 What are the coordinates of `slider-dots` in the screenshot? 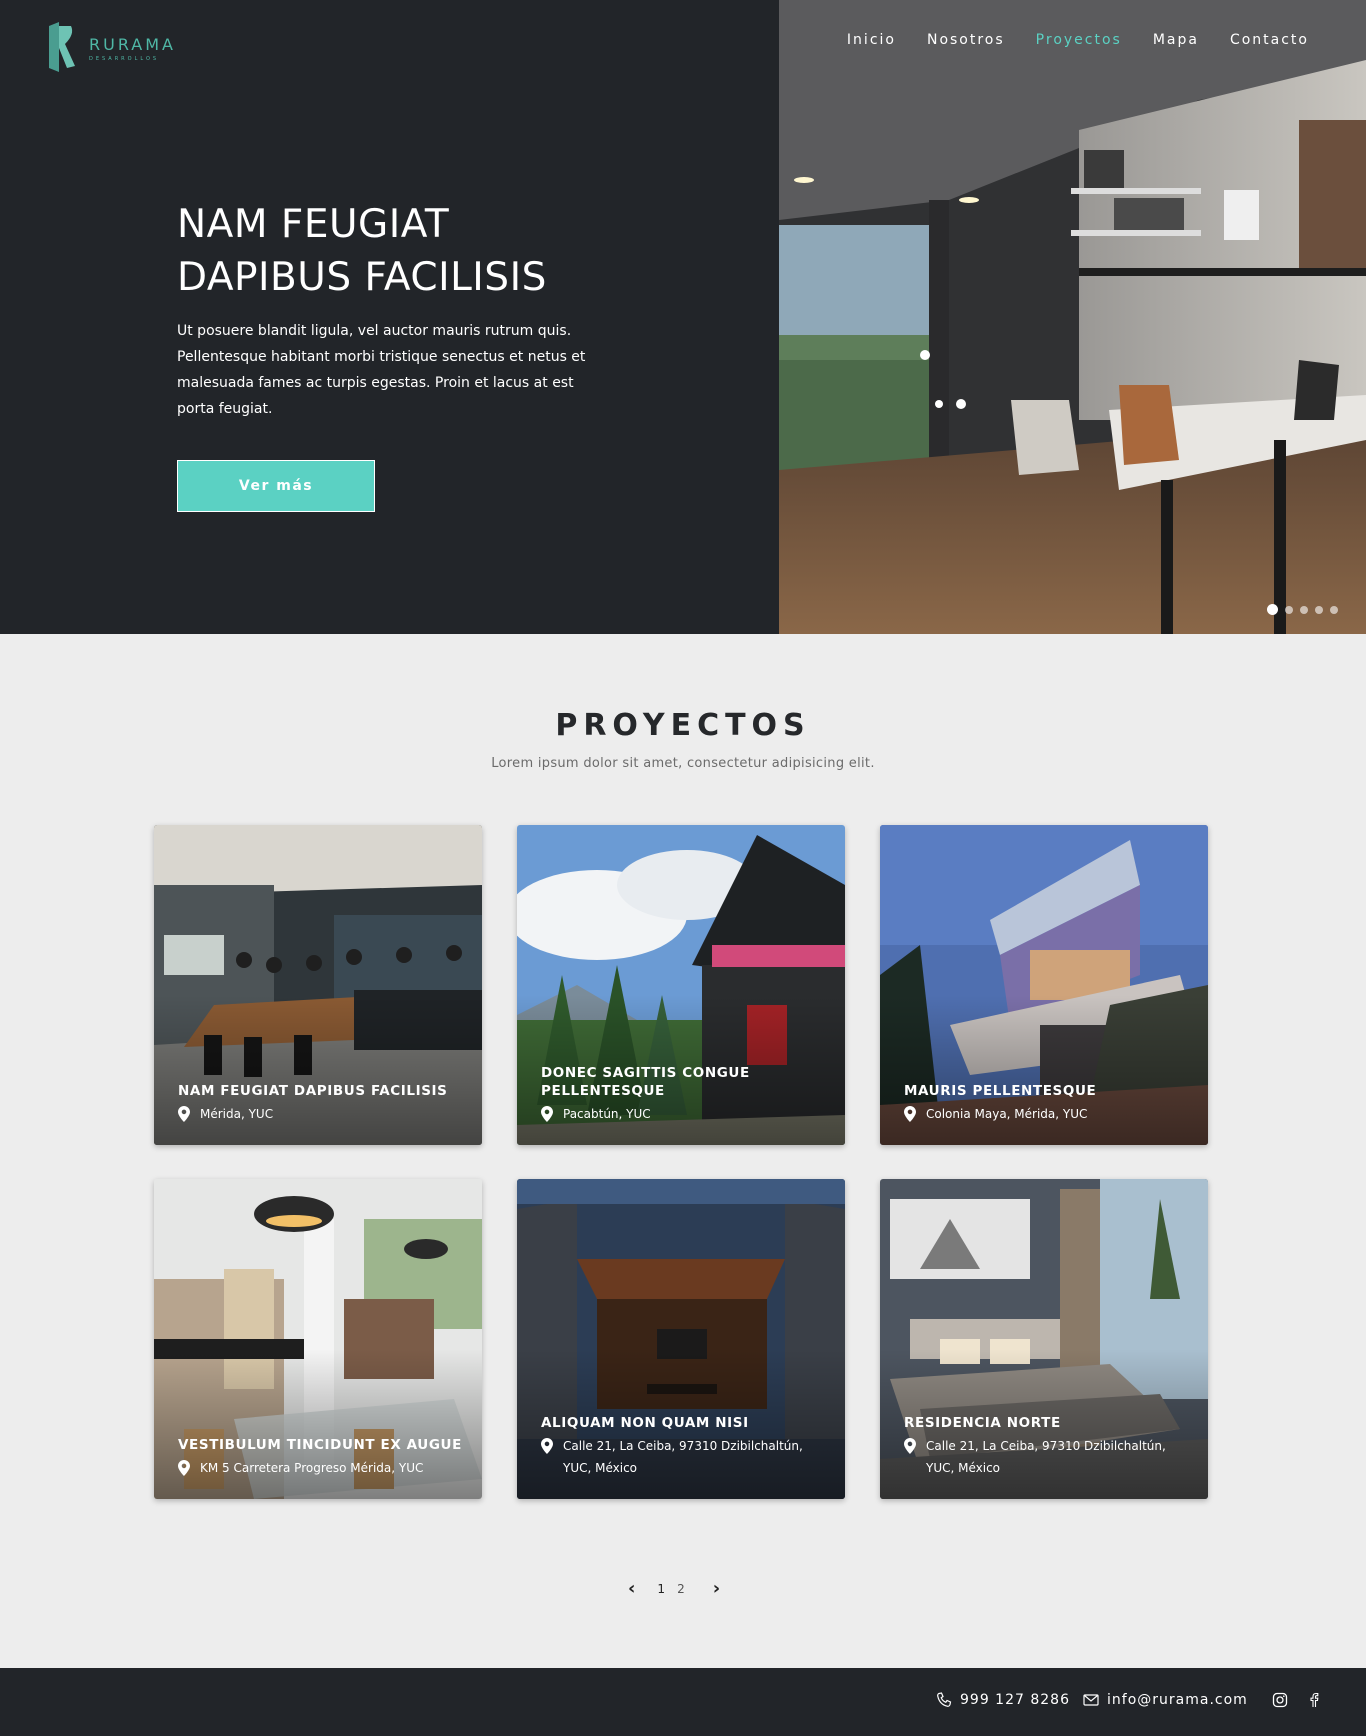 It's located at (1302, 609).